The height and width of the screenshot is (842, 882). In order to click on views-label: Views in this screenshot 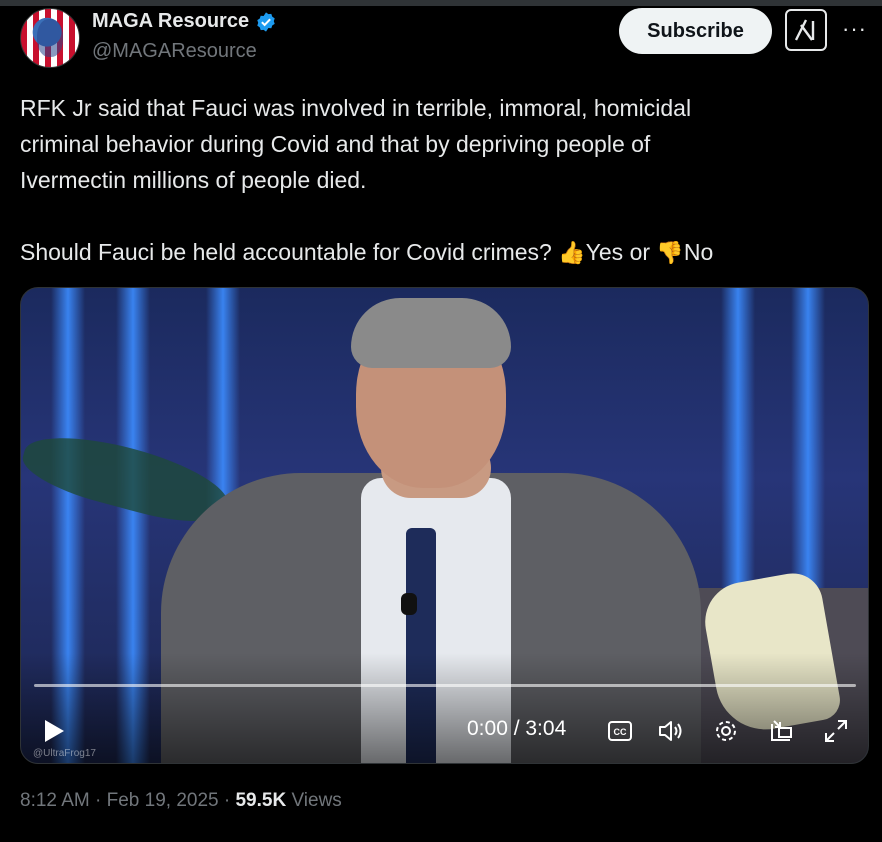, I will do `click(314, 800)`.